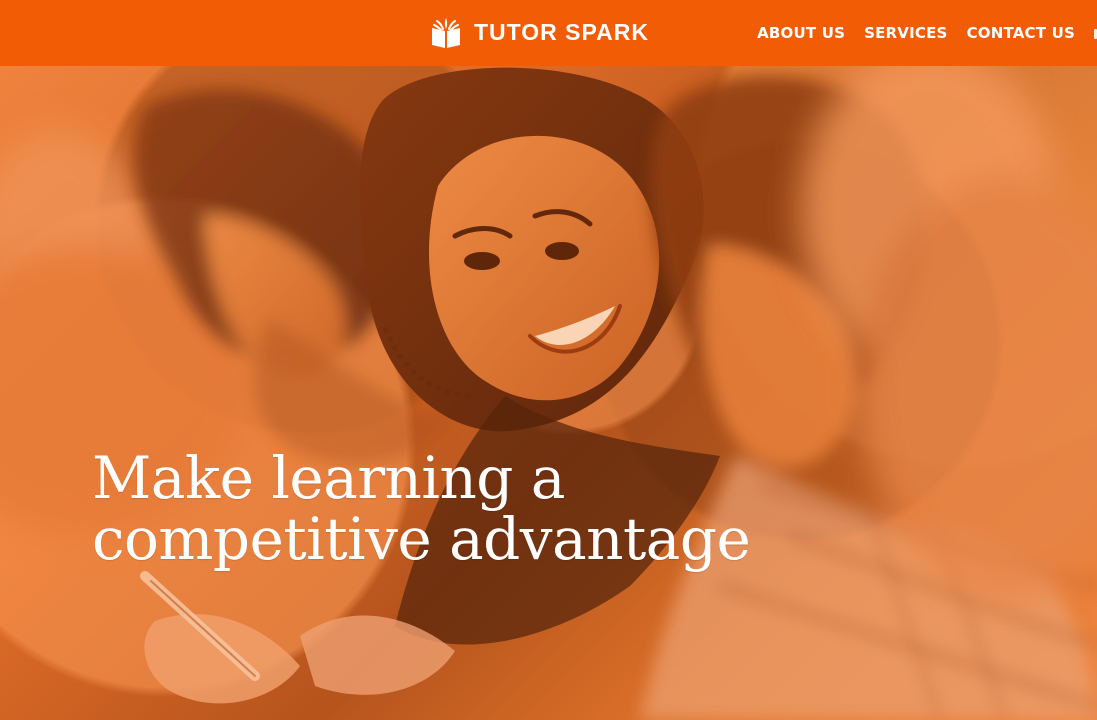  What do you see at coordinates (1021, 33) in the screenshot?
I see `nav-contact-us-link: CONTACT US` at bounding box center [1021, 33].